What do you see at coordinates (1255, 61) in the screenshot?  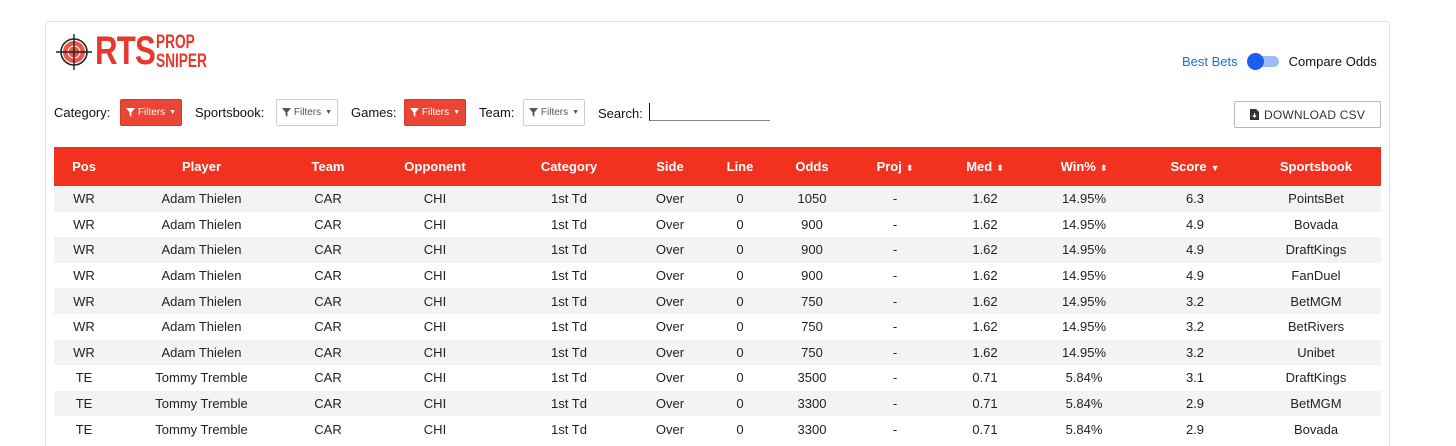 I see `switch-knob` at bounding box center [1255, 61].